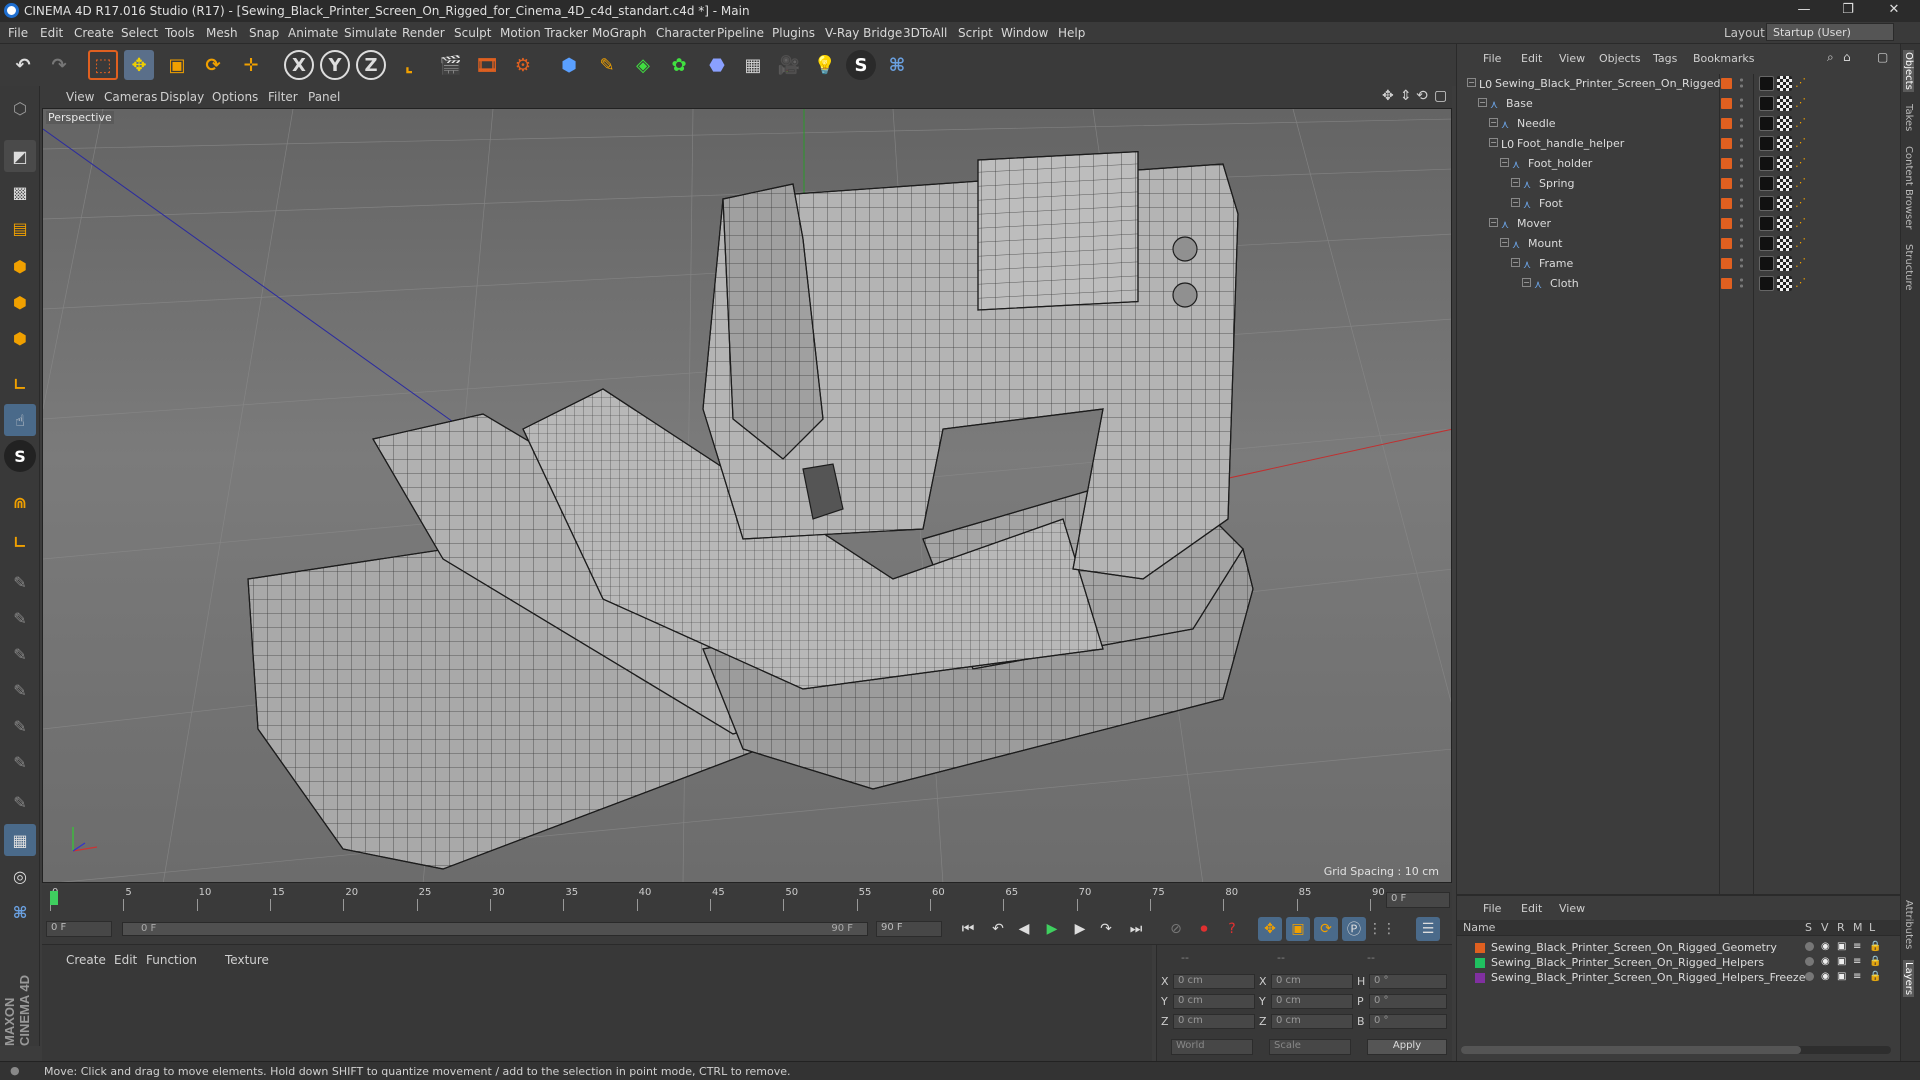  What do you see at coordinates (1908, 71) in the screenshot?
I see `tab-objects: Objects` at bounding box center [1908, 71].